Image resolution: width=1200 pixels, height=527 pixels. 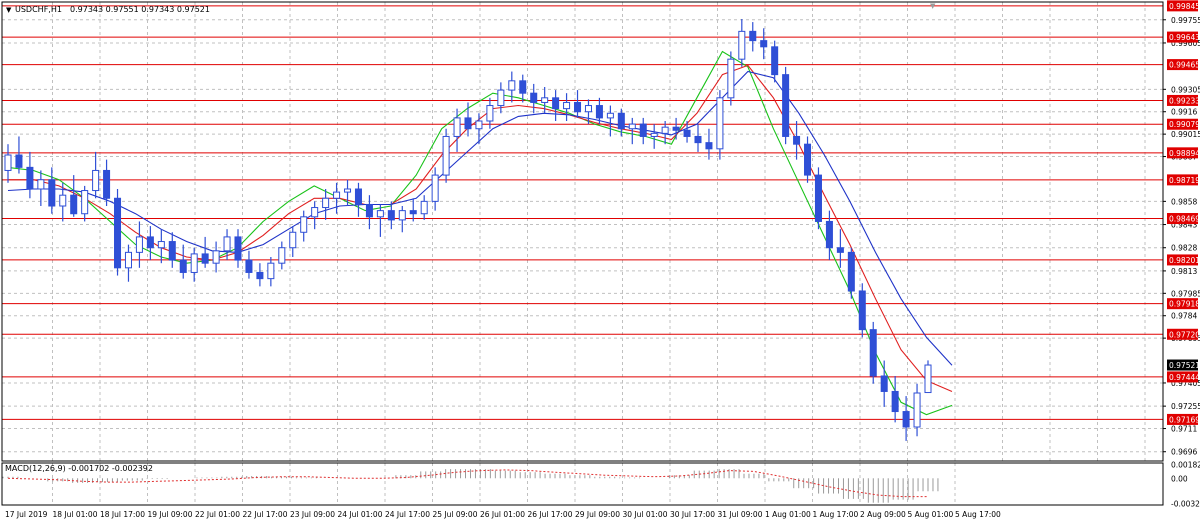 What do you see at coordinates (1184, 316) in the screenshot?
I see `y-tick-label: 0.9784` at bounding box center [1184, 316].